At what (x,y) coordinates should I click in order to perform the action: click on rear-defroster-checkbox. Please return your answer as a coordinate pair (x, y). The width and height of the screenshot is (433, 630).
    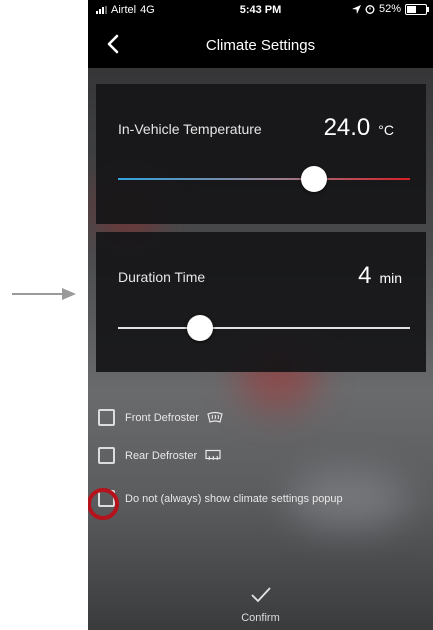
    Looking at the image, I should click on (106, 455).